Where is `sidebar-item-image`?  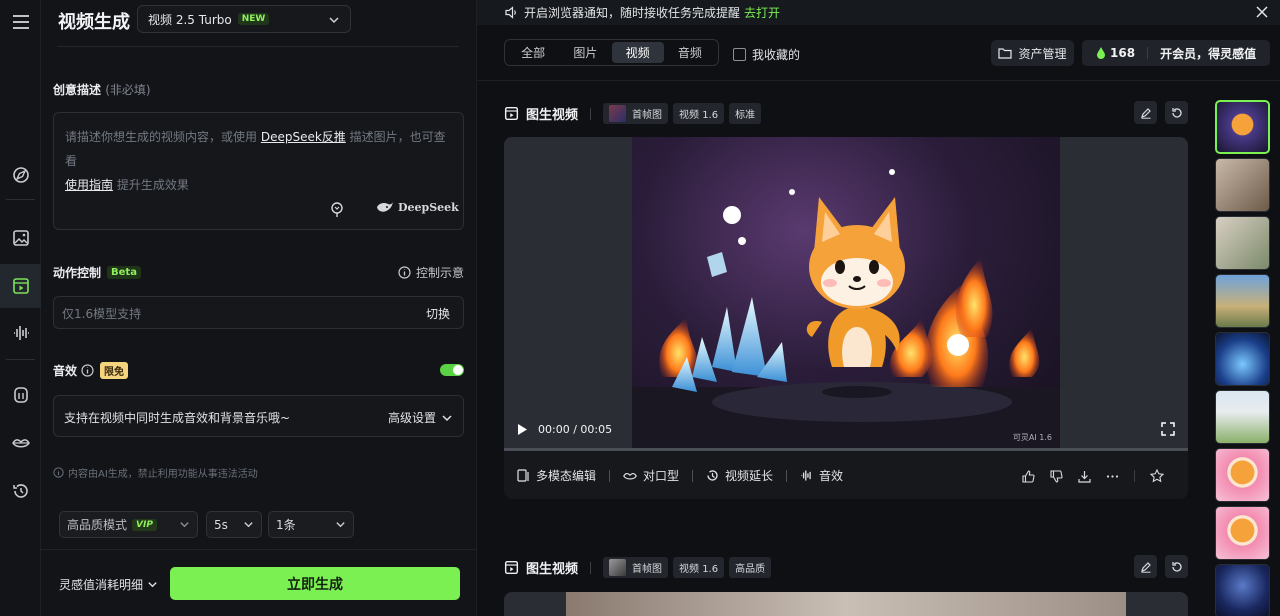 sidebar-item-image is located at coordinates (20, 238).